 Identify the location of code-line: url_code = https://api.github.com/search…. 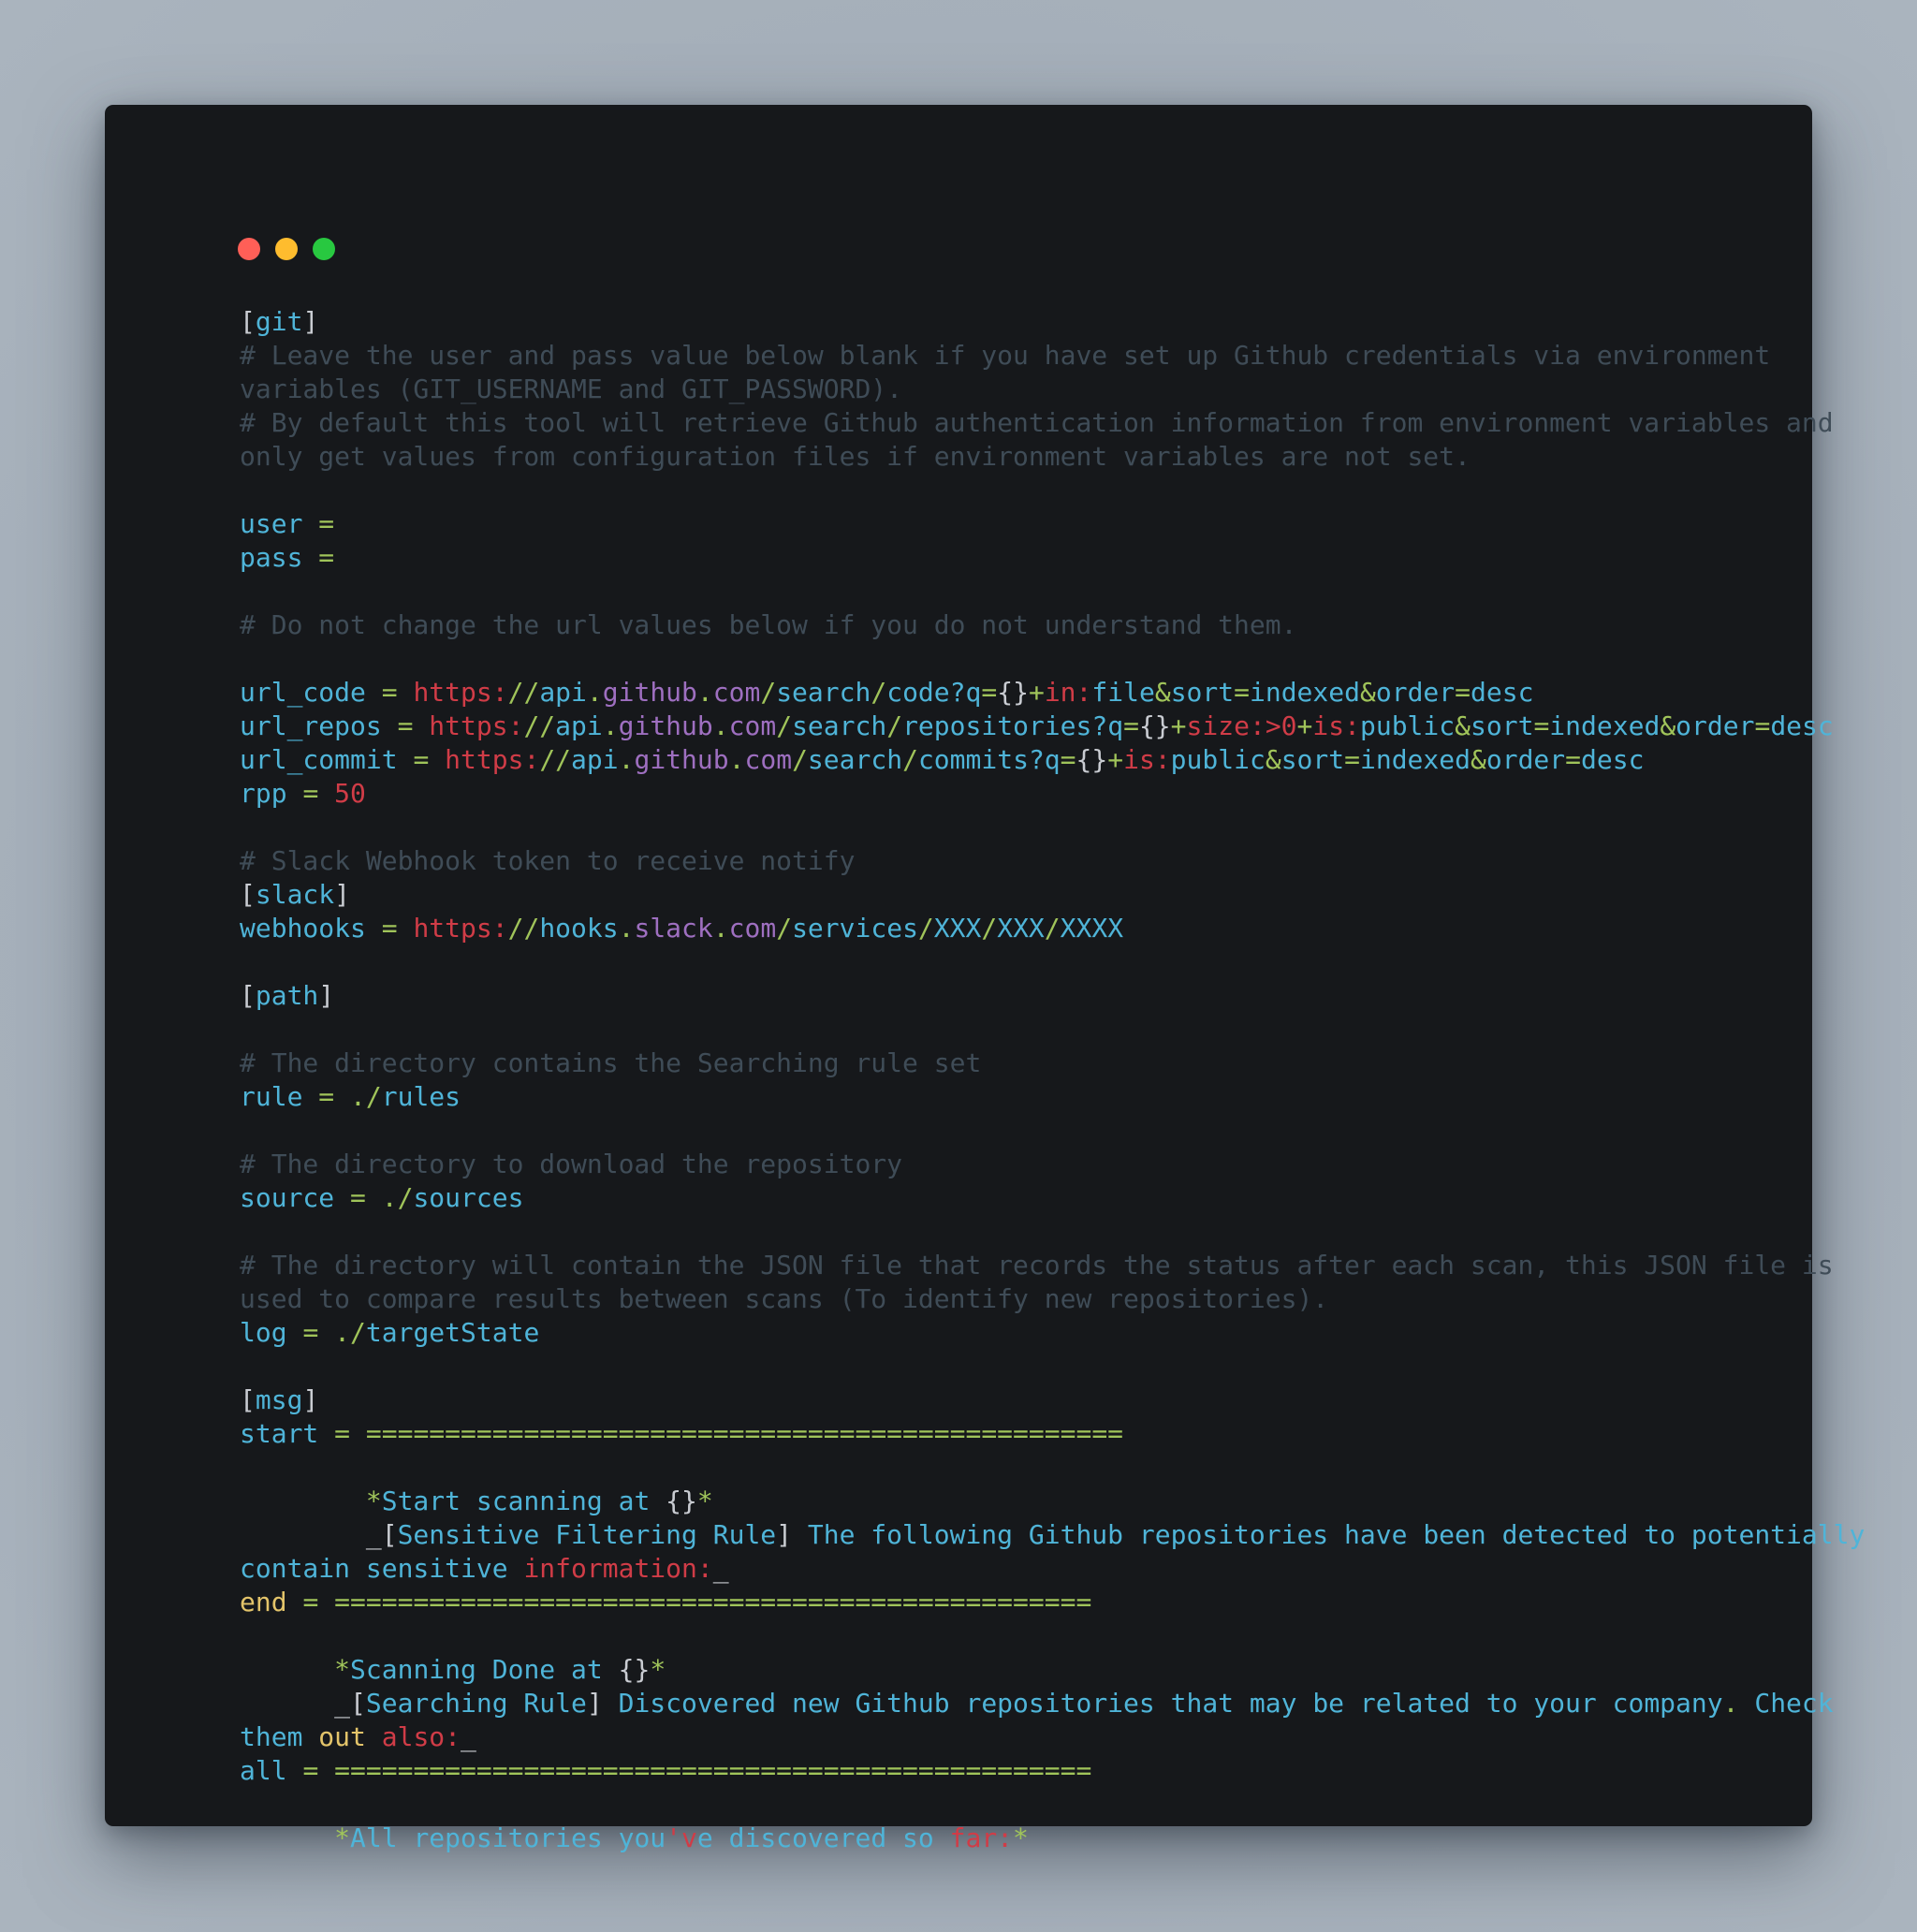
(1052, 693).